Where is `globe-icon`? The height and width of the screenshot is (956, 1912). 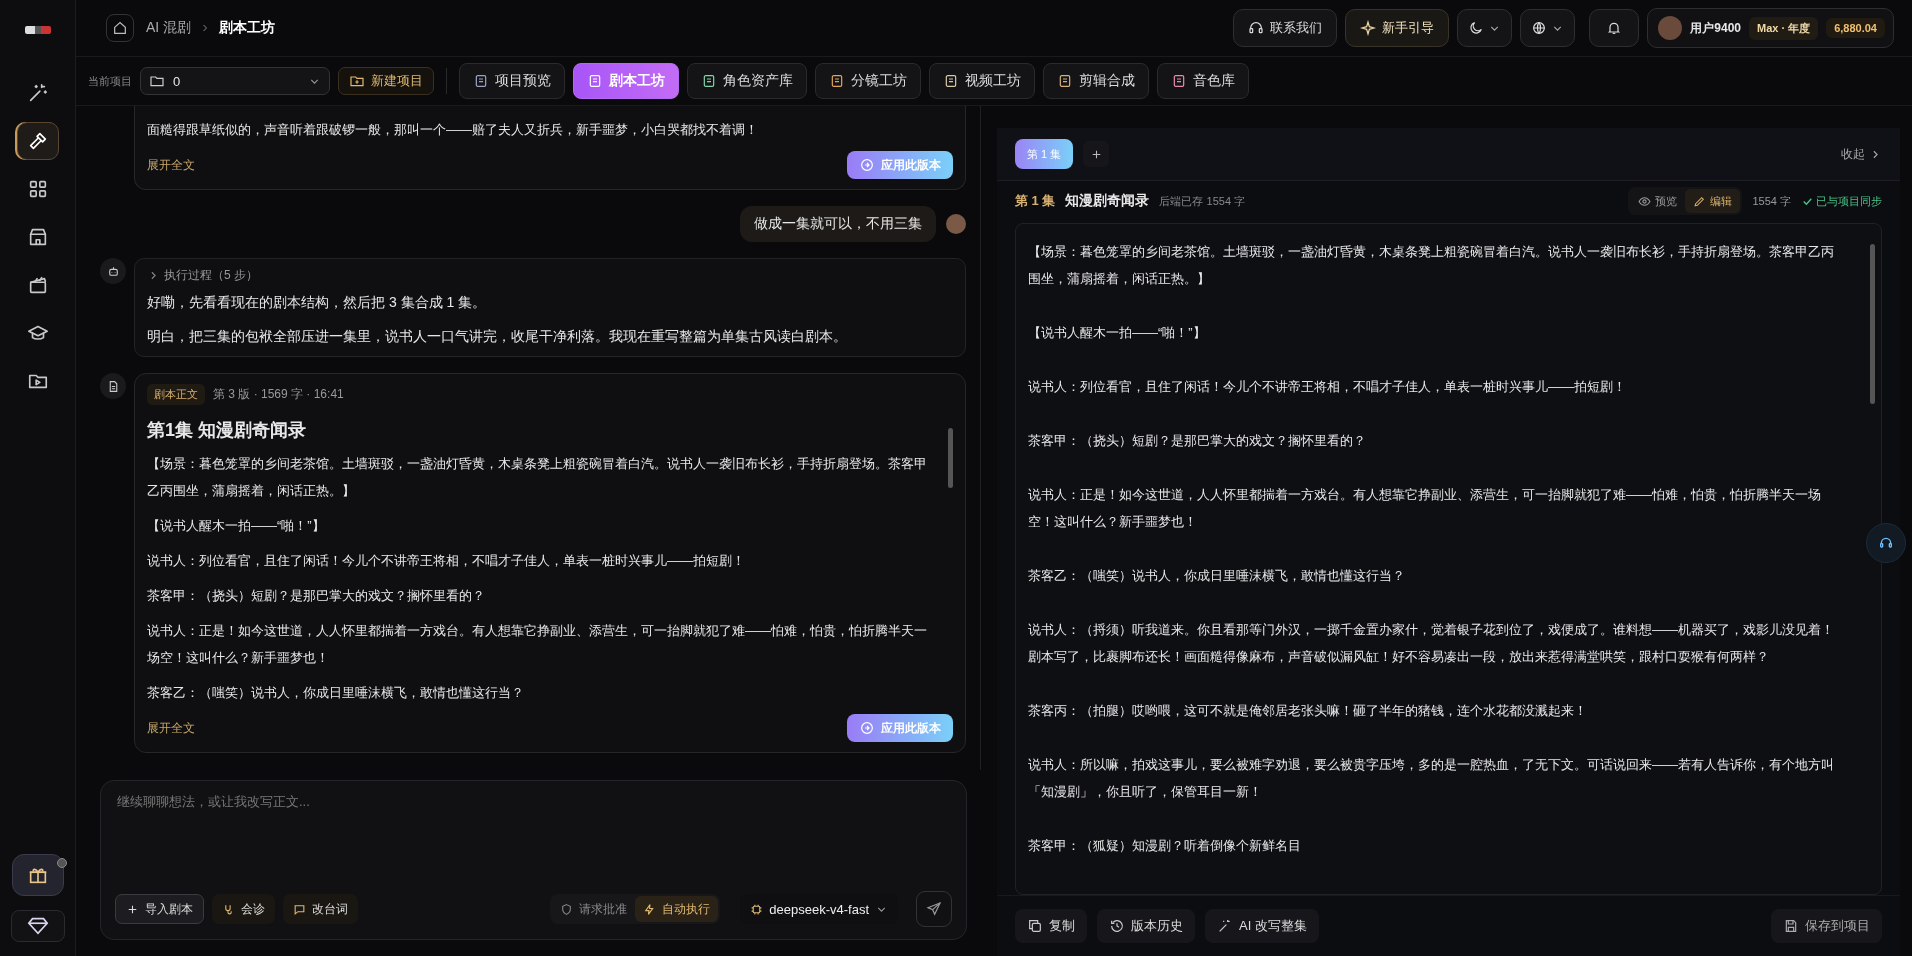
globe-icon is located at coordinates (1539, 28).